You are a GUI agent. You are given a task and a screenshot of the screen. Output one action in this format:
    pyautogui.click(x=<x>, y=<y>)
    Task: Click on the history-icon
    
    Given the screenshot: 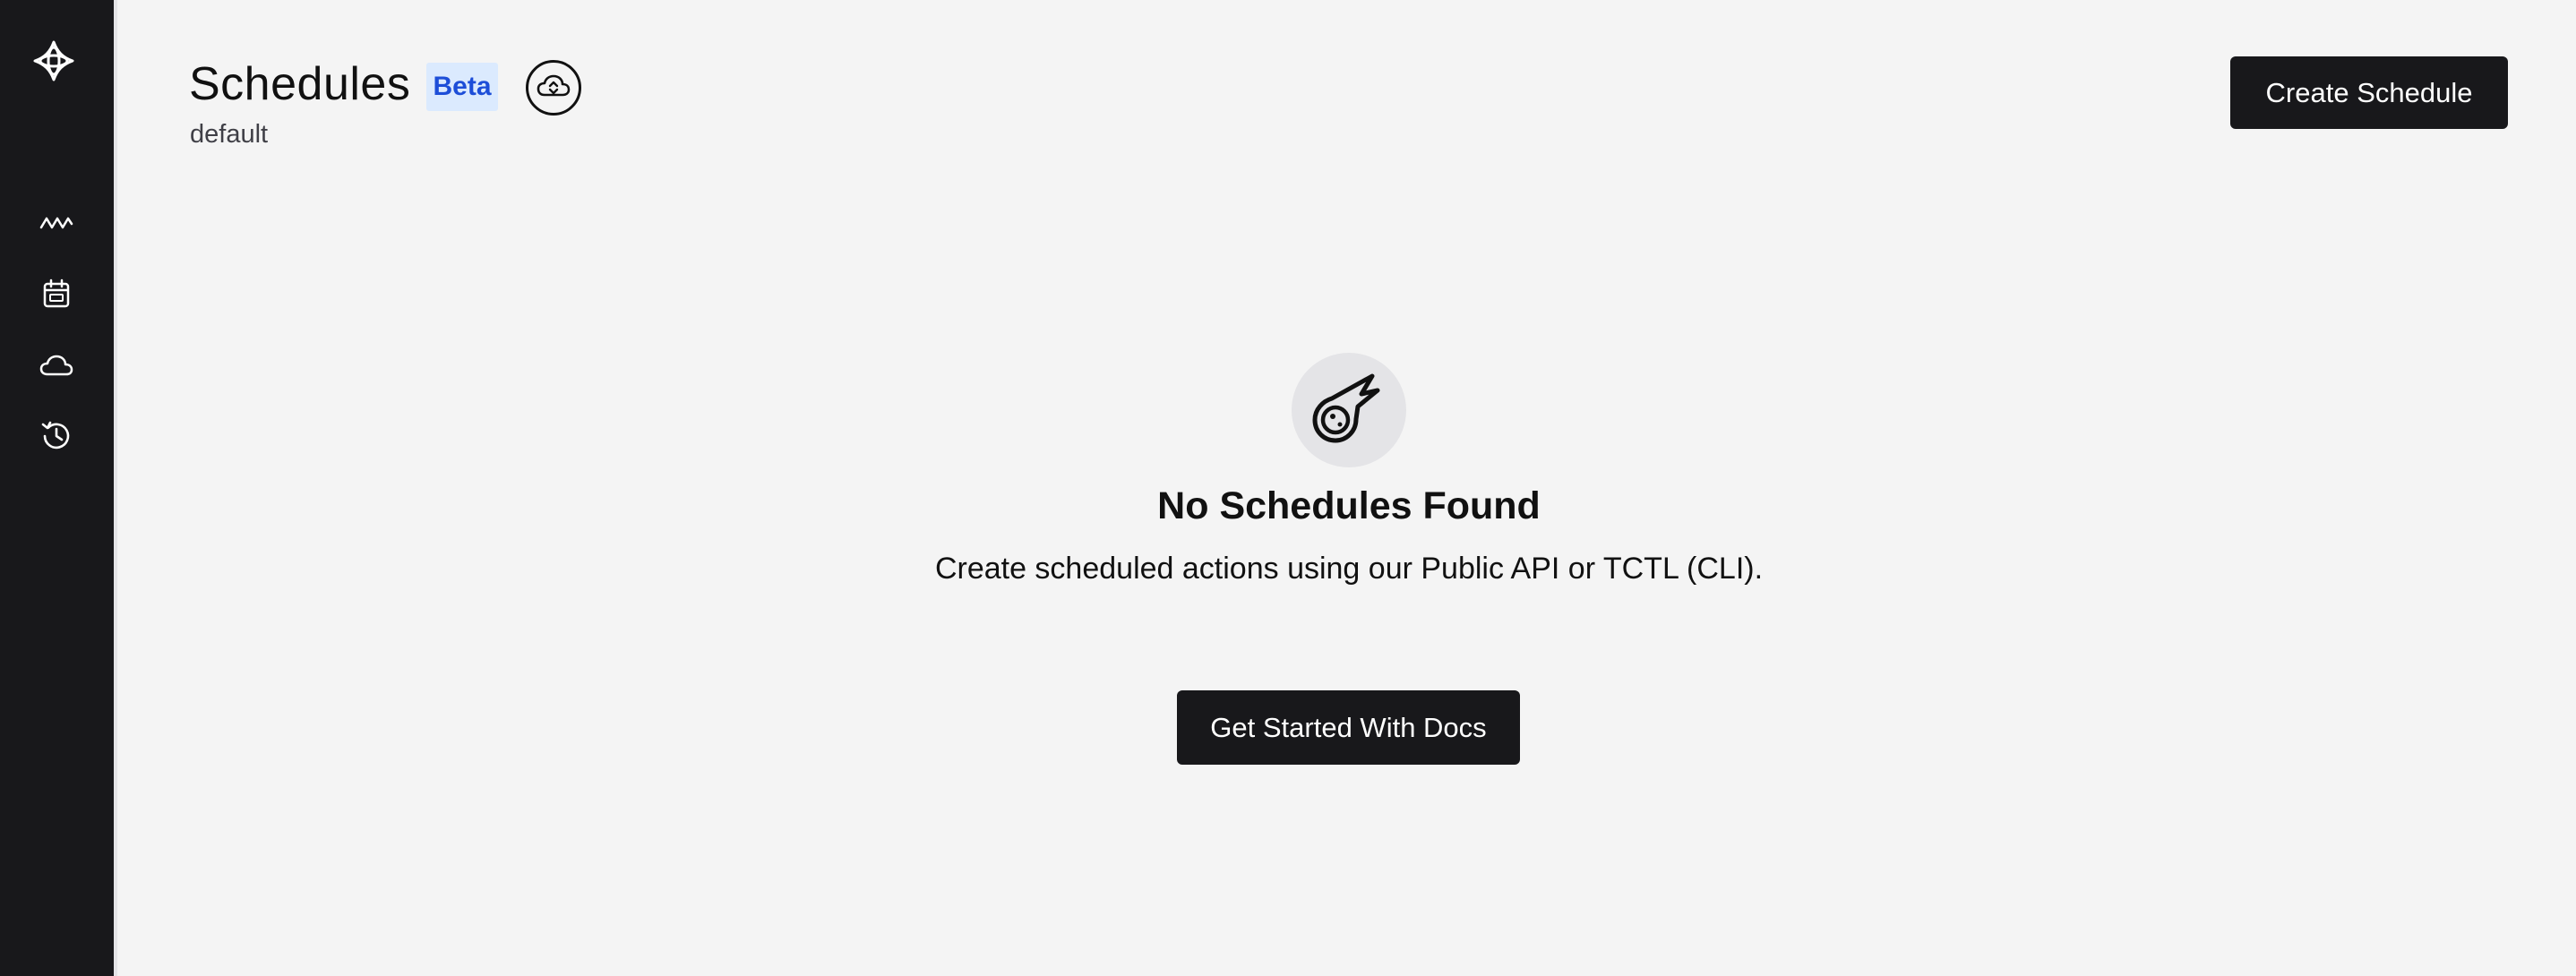 What is the action you would take?
    pyautogui.click(x=56, y=436)
    